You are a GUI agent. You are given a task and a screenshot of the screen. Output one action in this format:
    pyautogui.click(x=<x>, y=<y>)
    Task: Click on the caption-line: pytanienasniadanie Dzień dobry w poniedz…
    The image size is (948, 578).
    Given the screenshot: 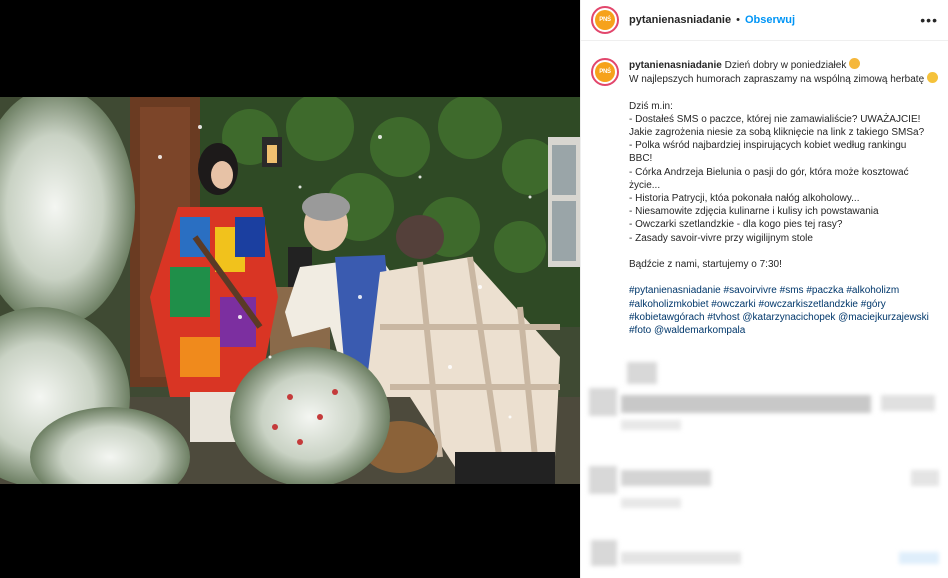 What is the action you would take?
    pyautogui.click(x=784, y=65)
    